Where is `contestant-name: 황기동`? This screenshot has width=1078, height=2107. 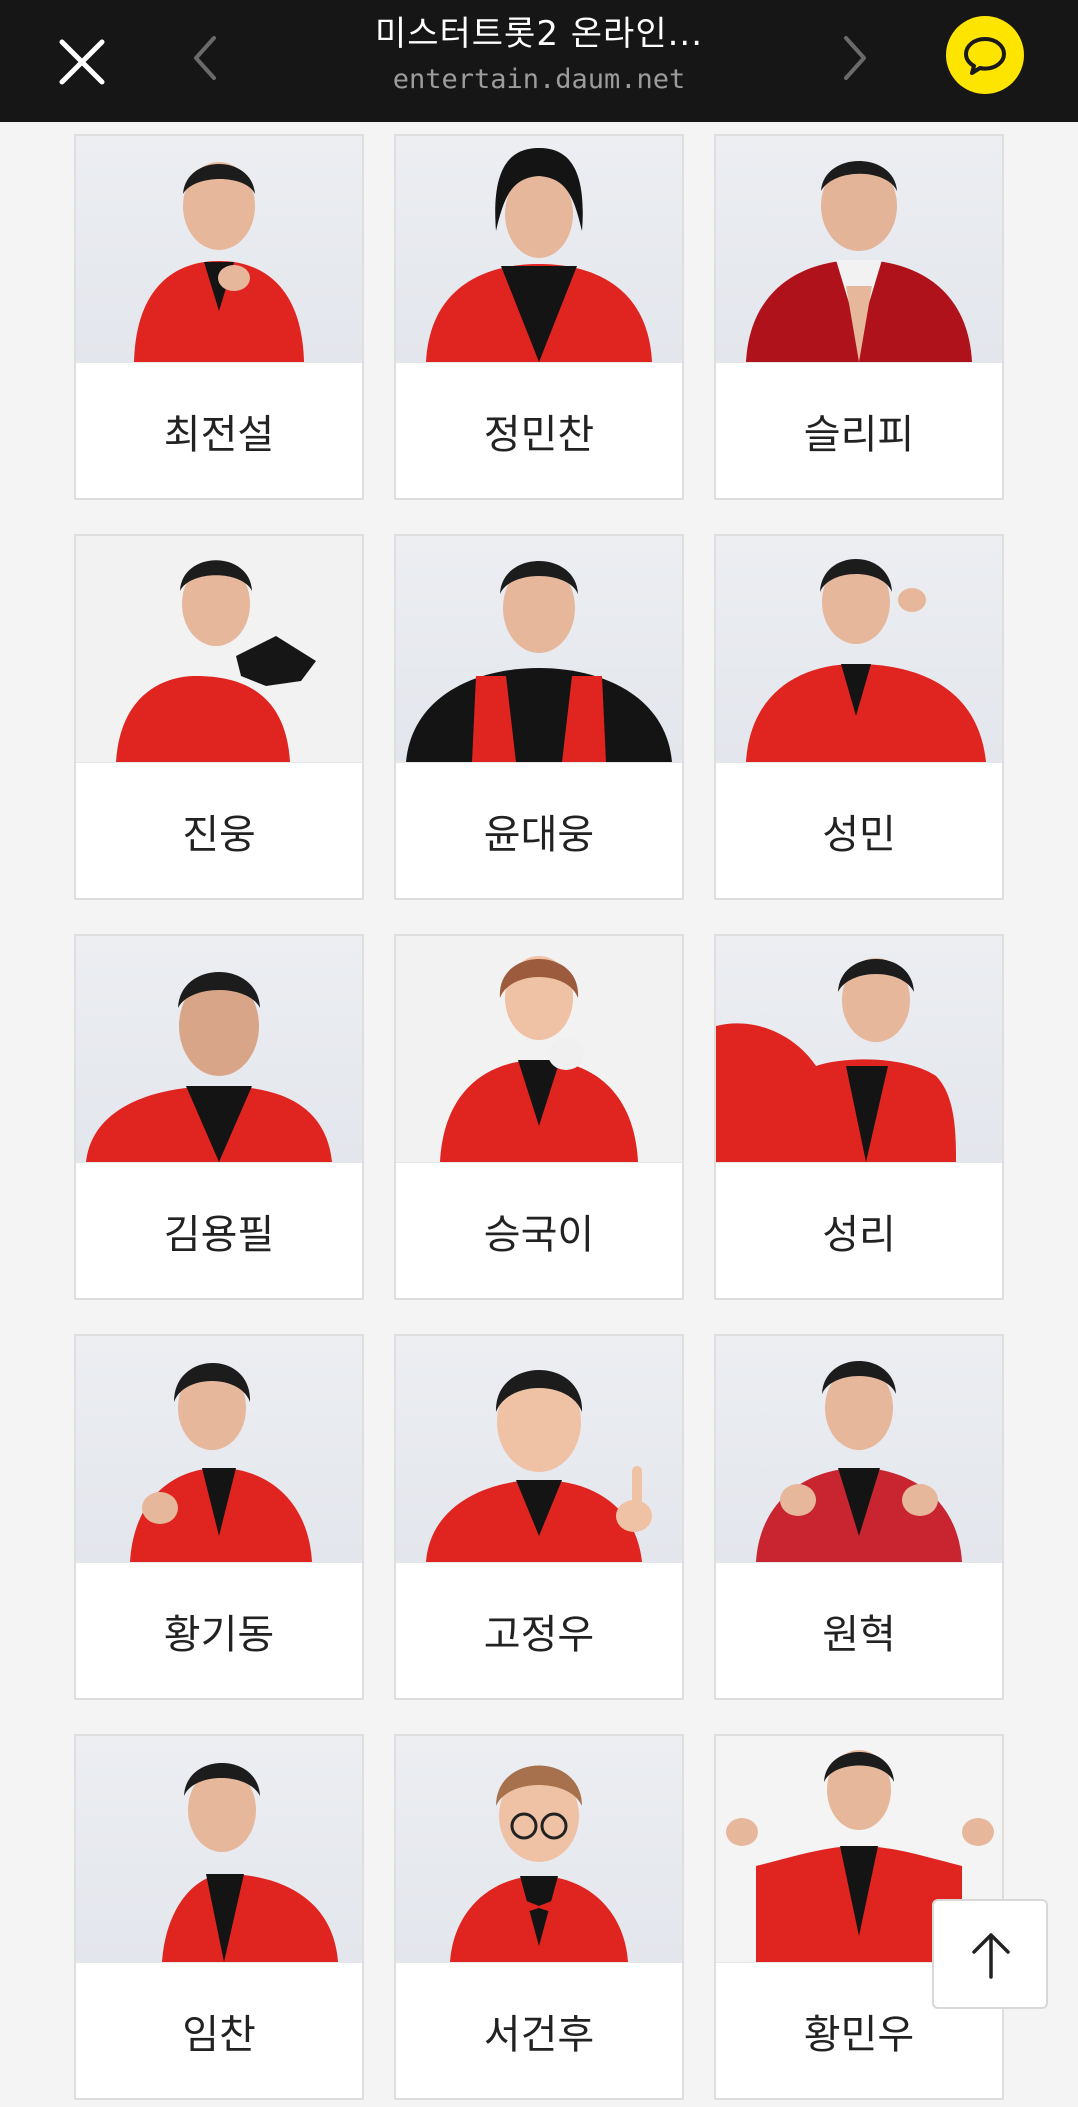
contestant-name: 황기동 is located at coordinates (219, 1630).